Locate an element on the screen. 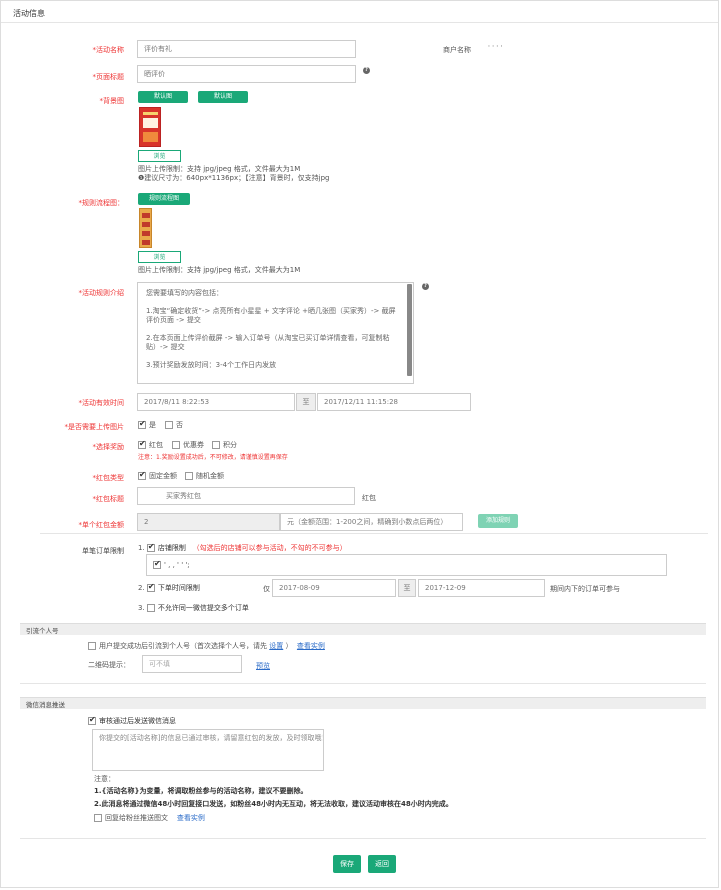  page-title-input: 晒评价 is located at coordinates (246, 74).